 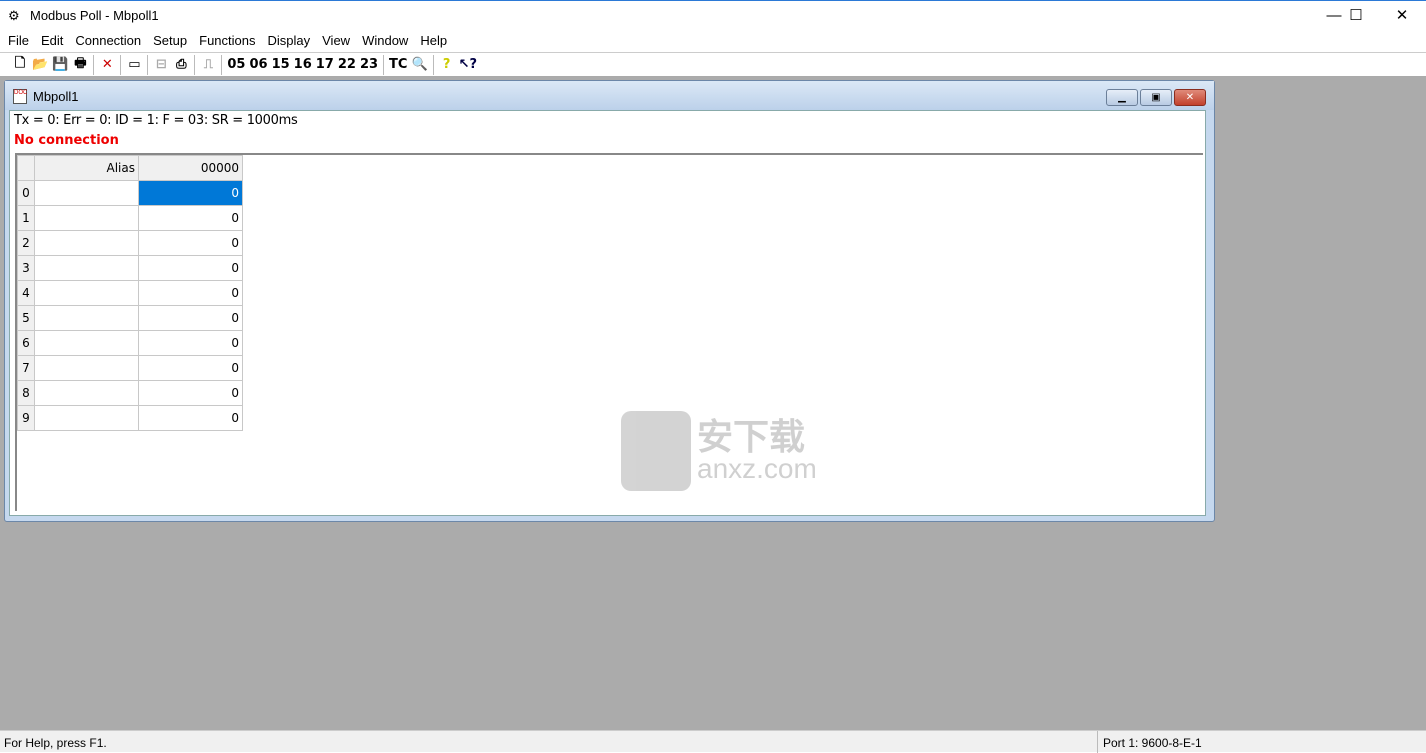 I want to click on menu-setup: Setup, so click(x=170, y=40).